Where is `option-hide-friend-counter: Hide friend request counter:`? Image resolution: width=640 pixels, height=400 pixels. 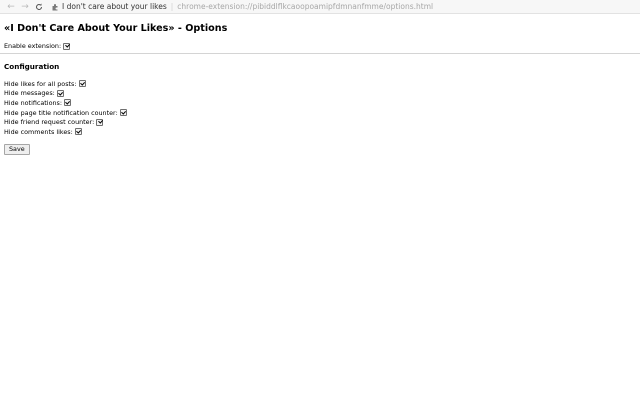 option-hide-friend-counter: Hide friend request counter: is located at coordinates (65, 122).